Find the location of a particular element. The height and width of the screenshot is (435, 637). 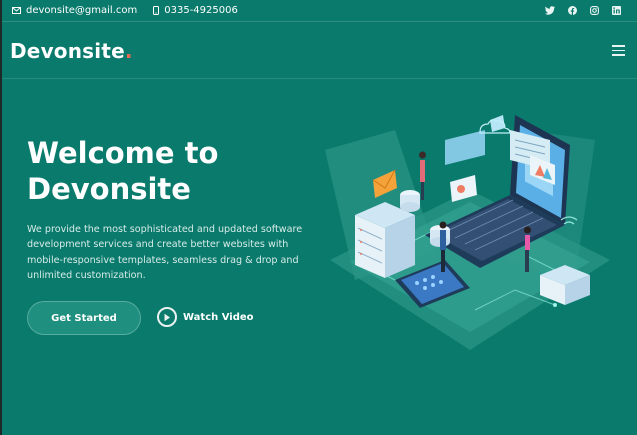

phone-text: 0335-4925006 is located at coordinates (201, 10).